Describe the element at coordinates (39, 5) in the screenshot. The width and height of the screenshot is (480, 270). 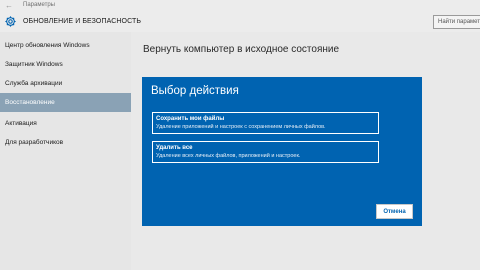
I see `window-title: Параметры` at that location.